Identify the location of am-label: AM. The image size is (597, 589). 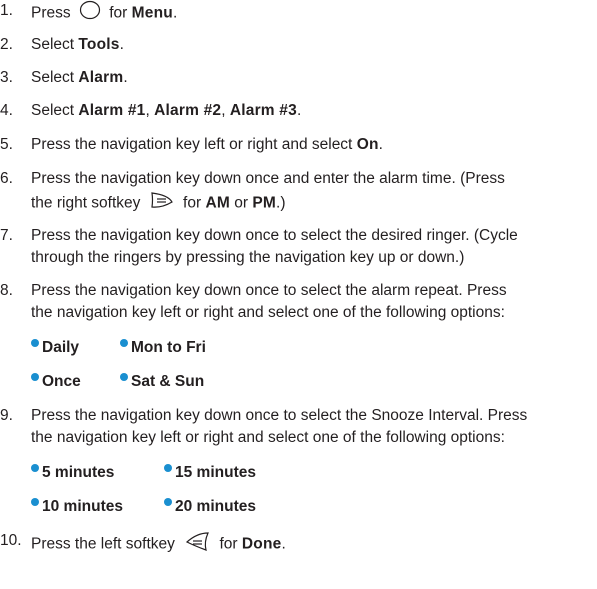
(217, 203).